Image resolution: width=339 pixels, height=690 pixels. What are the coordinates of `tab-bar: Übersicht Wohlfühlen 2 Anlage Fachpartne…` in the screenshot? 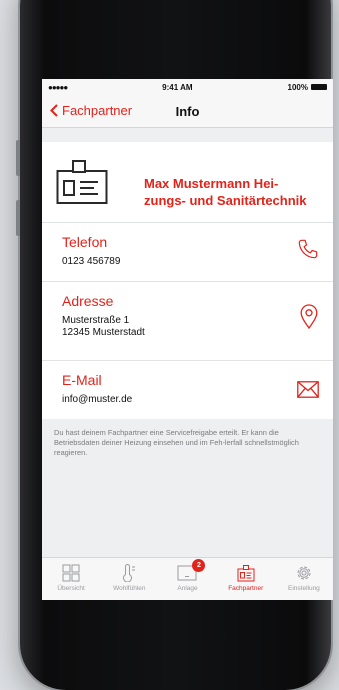 It's located at (187, 578).